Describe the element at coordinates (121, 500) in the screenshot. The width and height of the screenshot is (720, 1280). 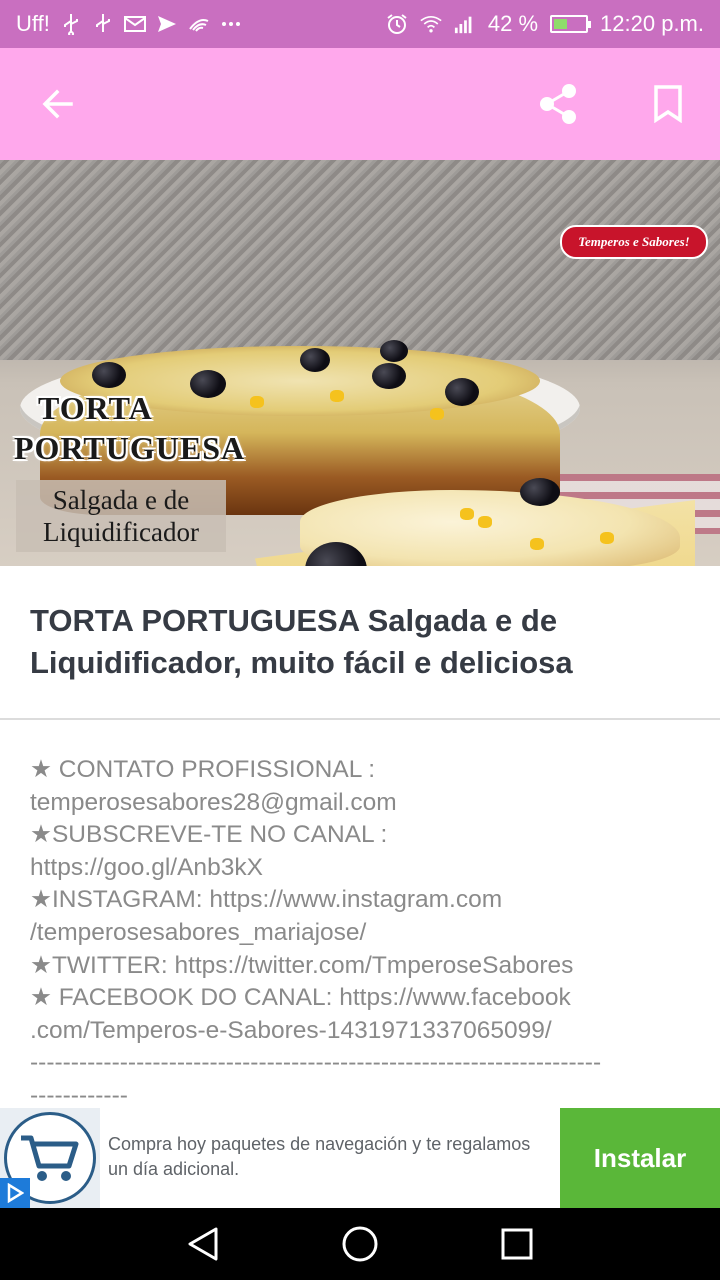
I see `hero-subtitle-line1: Salgada e de` at that location.